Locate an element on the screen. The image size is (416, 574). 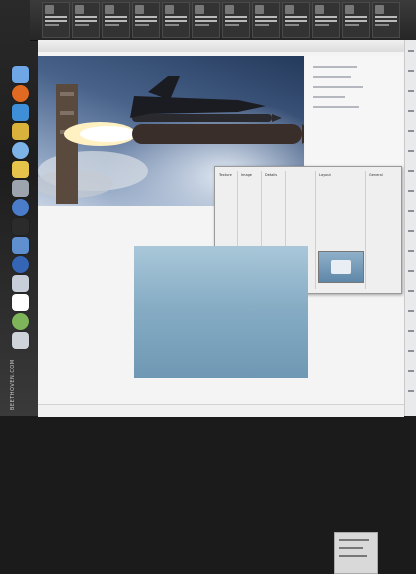
panel-column is located at coordinates (315, 230).